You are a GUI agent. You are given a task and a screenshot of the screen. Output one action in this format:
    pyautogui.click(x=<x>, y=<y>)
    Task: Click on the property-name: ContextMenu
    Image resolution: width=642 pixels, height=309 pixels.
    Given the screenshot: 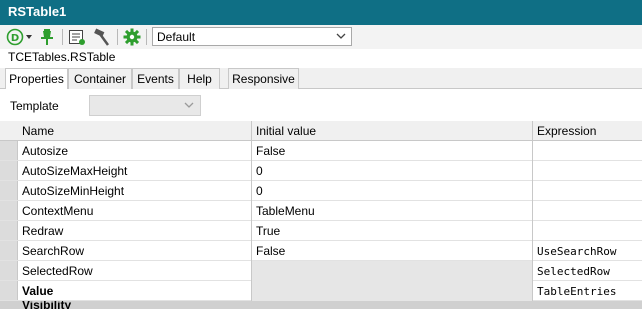 What is the action you would take?
    pyautogui.click(x=135, y=211)
    